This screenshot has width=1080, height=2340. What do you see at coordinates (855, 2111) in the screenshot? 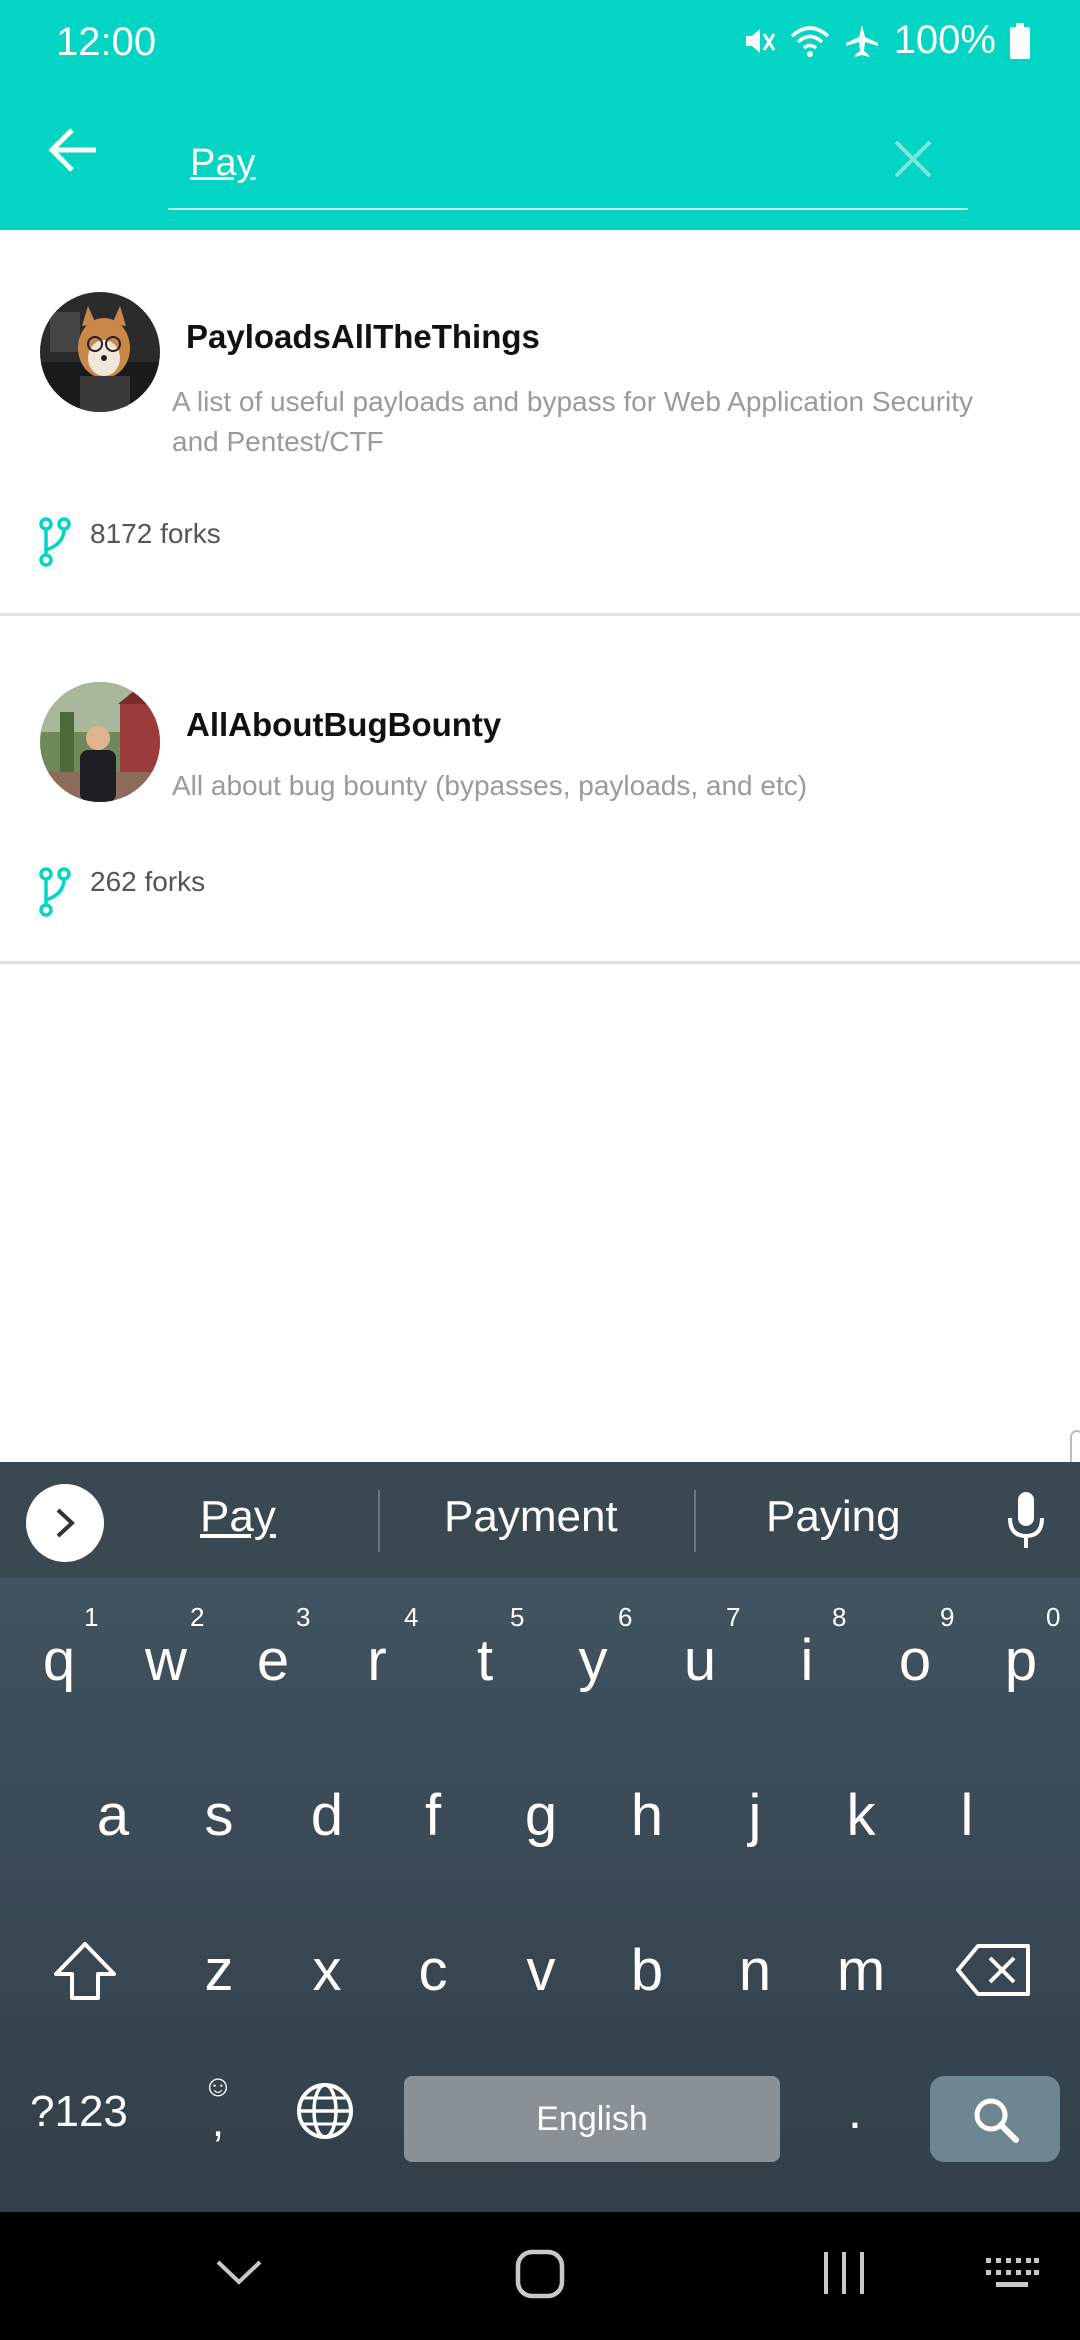
I see `period-key: .` at bounding box center [855, 2111].